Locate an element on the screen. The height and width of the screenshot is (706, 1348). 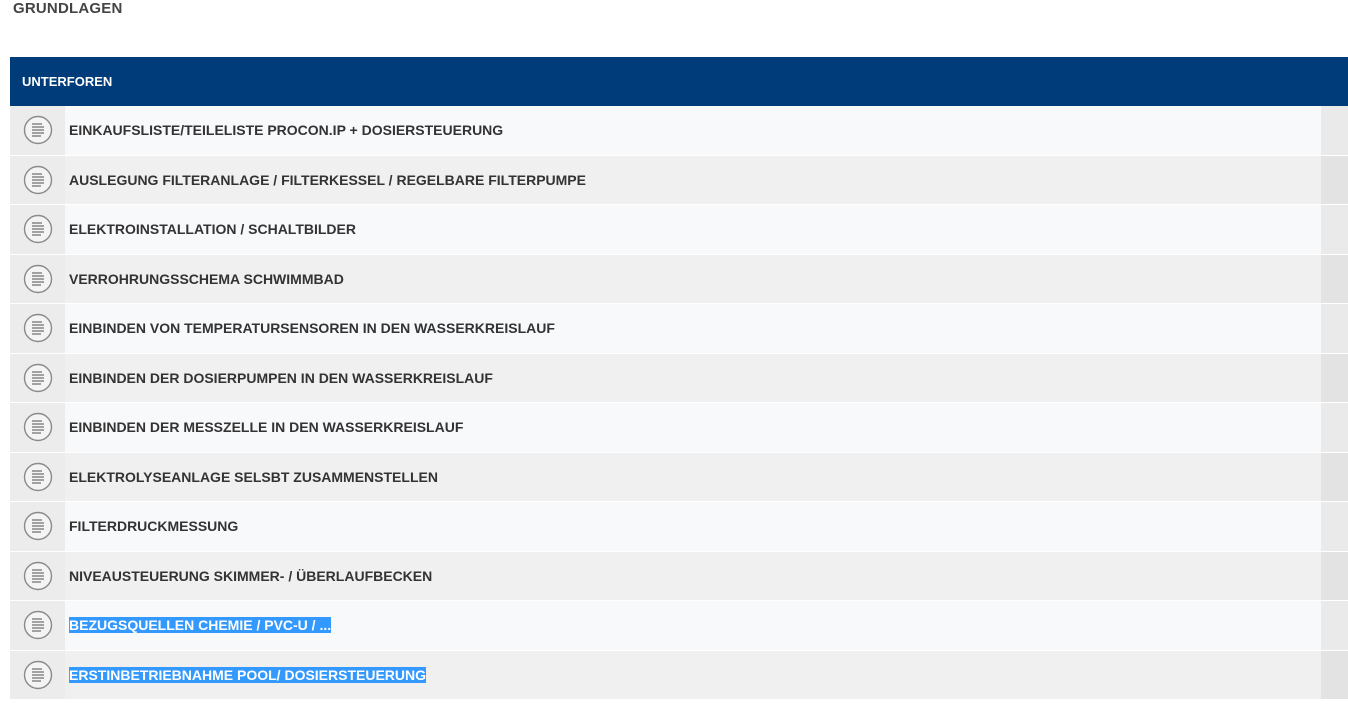
subforum-link: VERROHRUNGSSCHEMA SCHWIMMBAD is located at coordinates (206, 279).